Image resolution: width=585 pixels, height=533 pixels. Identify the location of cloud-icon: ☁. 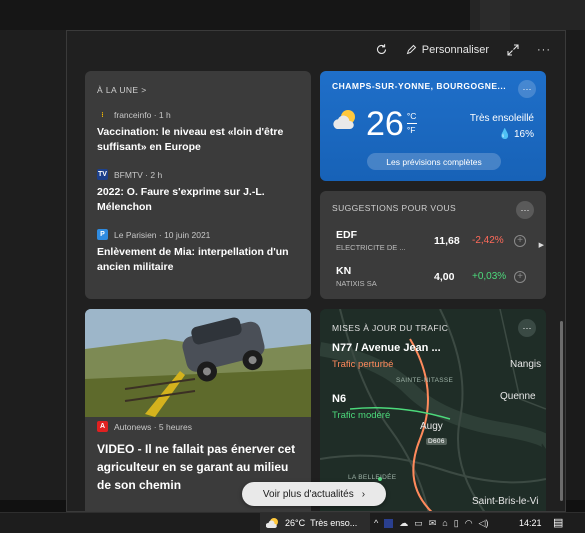
(403, 523).